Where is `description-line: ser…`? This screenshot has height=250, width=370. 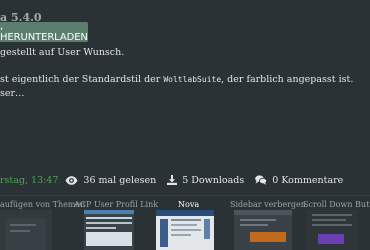 description-line: ser… is located at coordinates (12, 93).